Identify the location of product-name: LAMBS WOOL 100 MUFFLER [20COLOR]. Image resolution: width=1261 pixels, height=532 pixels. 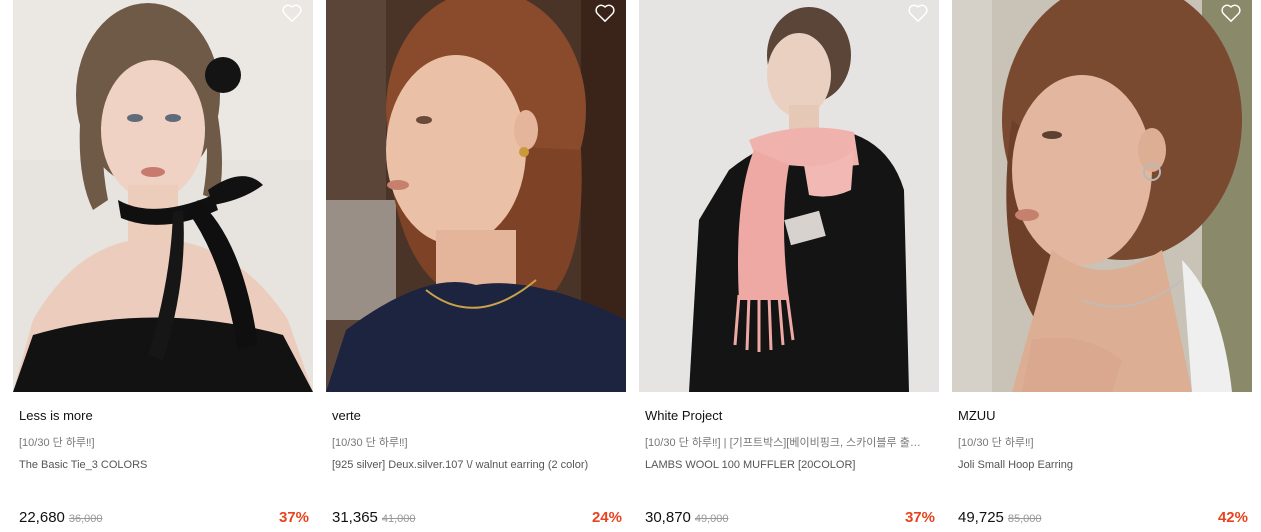
(790, 465).